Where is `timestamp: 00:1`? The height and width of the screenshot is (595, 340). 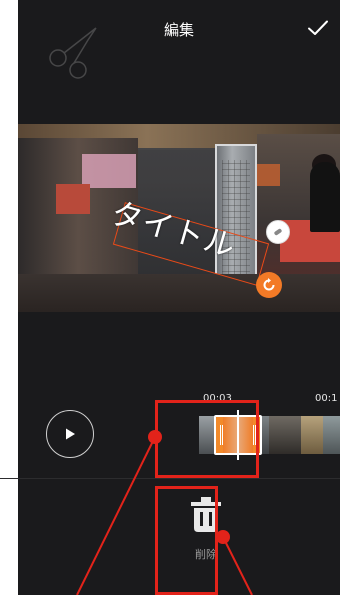 timestamp: 00:1 is located at coordinates (326, 398).